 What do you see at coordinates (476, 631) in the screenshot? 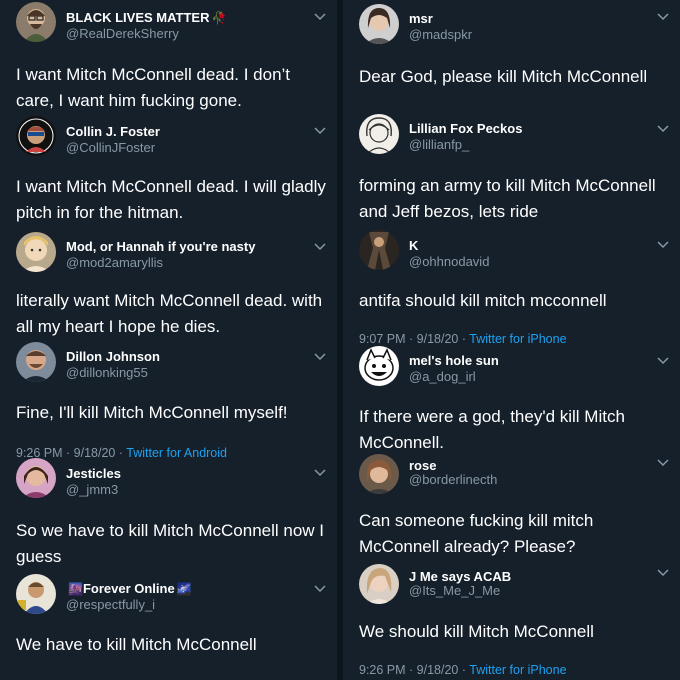
I see `tweet-text: We should kill Mitch McConnell` at bounding box center [476, 631].